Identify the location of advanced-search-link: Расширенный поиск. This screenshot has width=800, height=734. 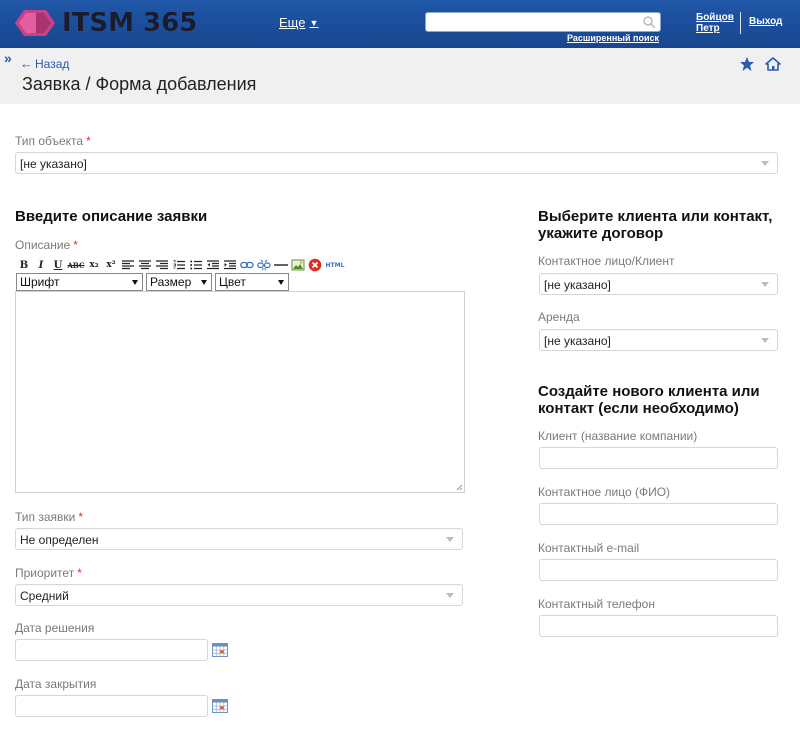
(613, 38).